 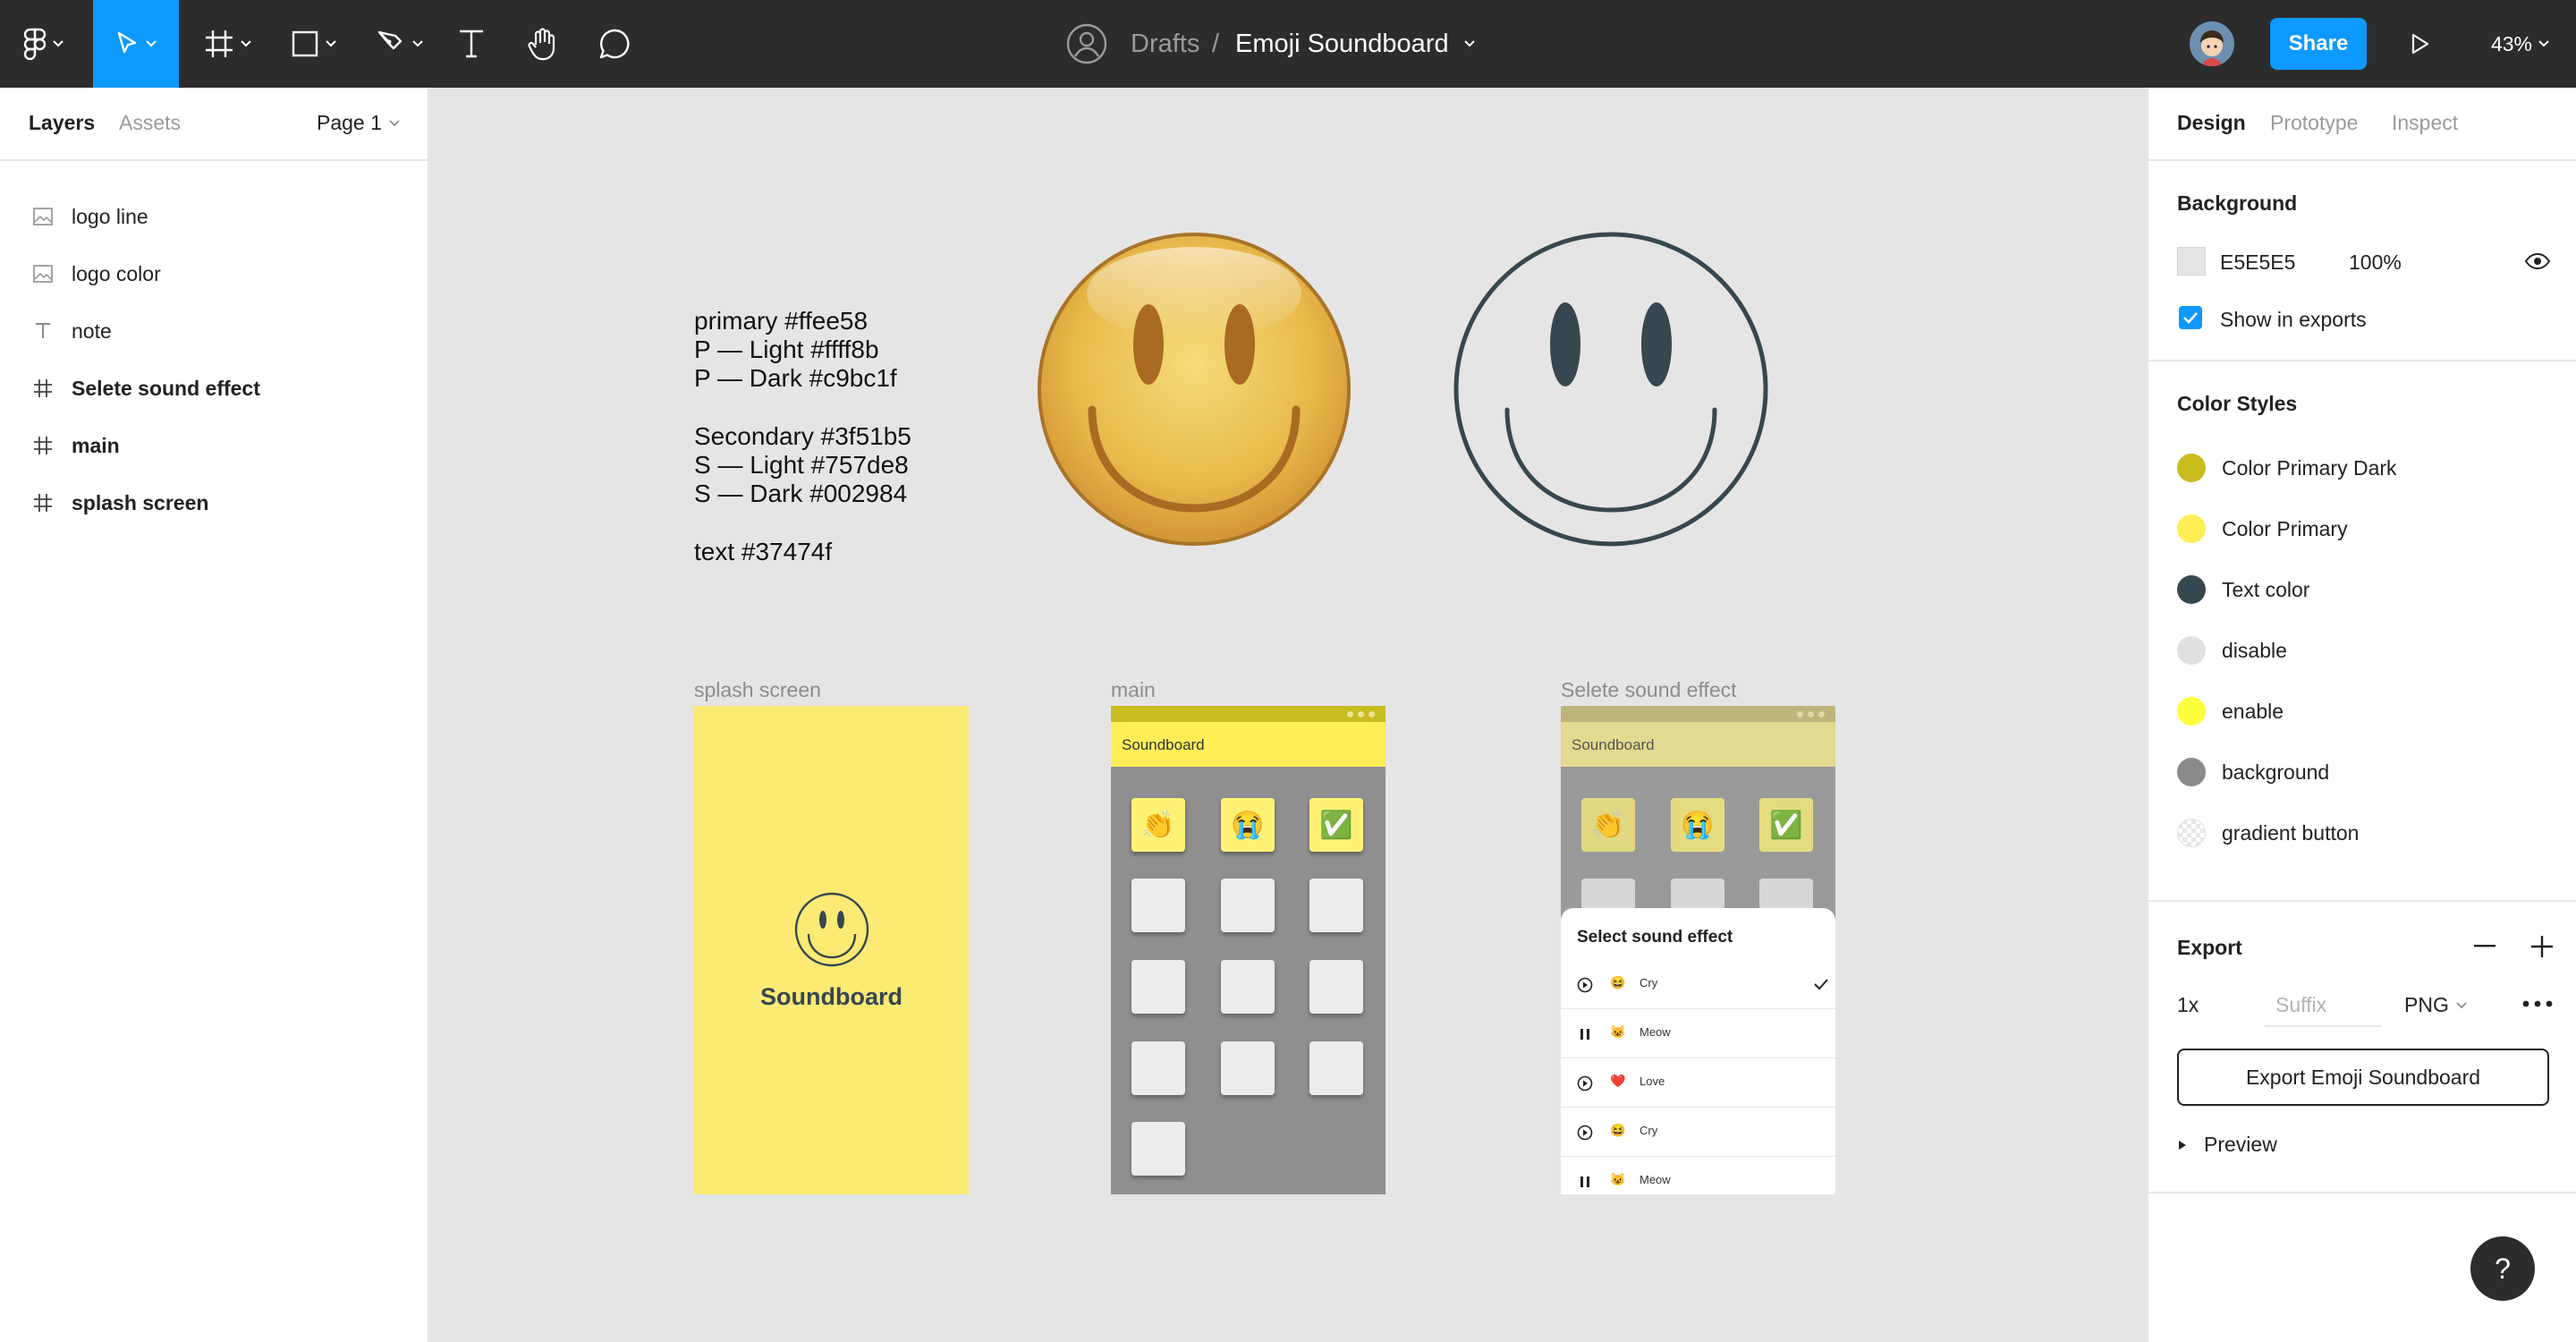 What do you see at coordinates (2461, 1005) in the screenshot?
I see `chevron-down-icon` at bounding box center [2461, 1005].